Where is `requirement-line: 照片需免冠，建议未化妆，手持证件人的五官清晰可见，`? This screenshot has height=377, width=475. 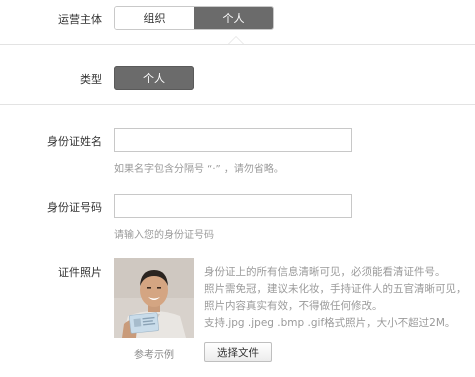
requirement-line: 照片需免冠，建议未化妆，手持证件人的五官清晰可见， is located at coordinates (335, 289).